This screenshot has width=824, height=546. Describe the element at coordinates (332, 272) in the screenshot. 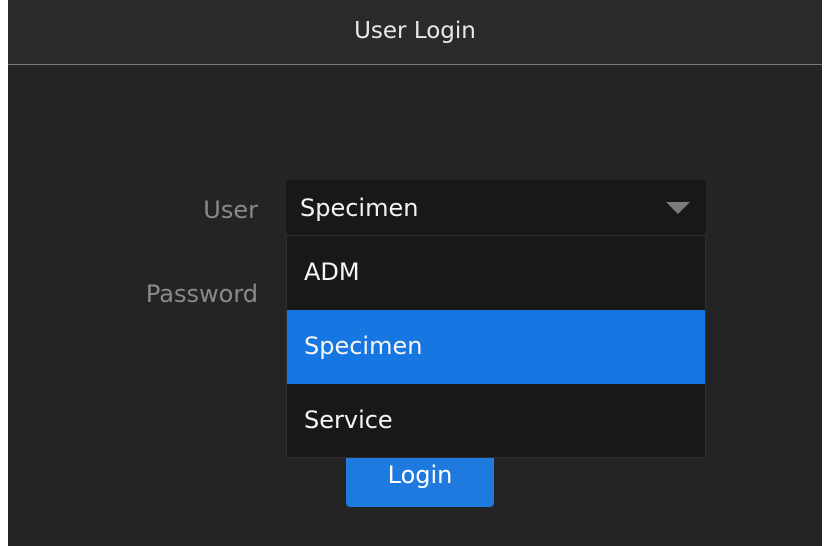

I see `option-label: ADM` at that location.